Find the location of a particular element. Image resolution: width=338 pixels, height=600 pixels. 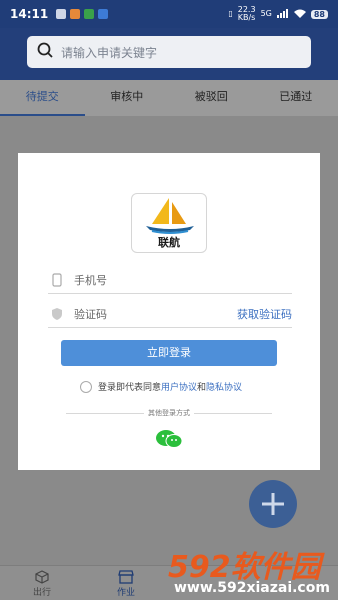

agreement-row: 登录即代表同意 用户协议 和 隐私协议 is located at coordinates (161, 386).